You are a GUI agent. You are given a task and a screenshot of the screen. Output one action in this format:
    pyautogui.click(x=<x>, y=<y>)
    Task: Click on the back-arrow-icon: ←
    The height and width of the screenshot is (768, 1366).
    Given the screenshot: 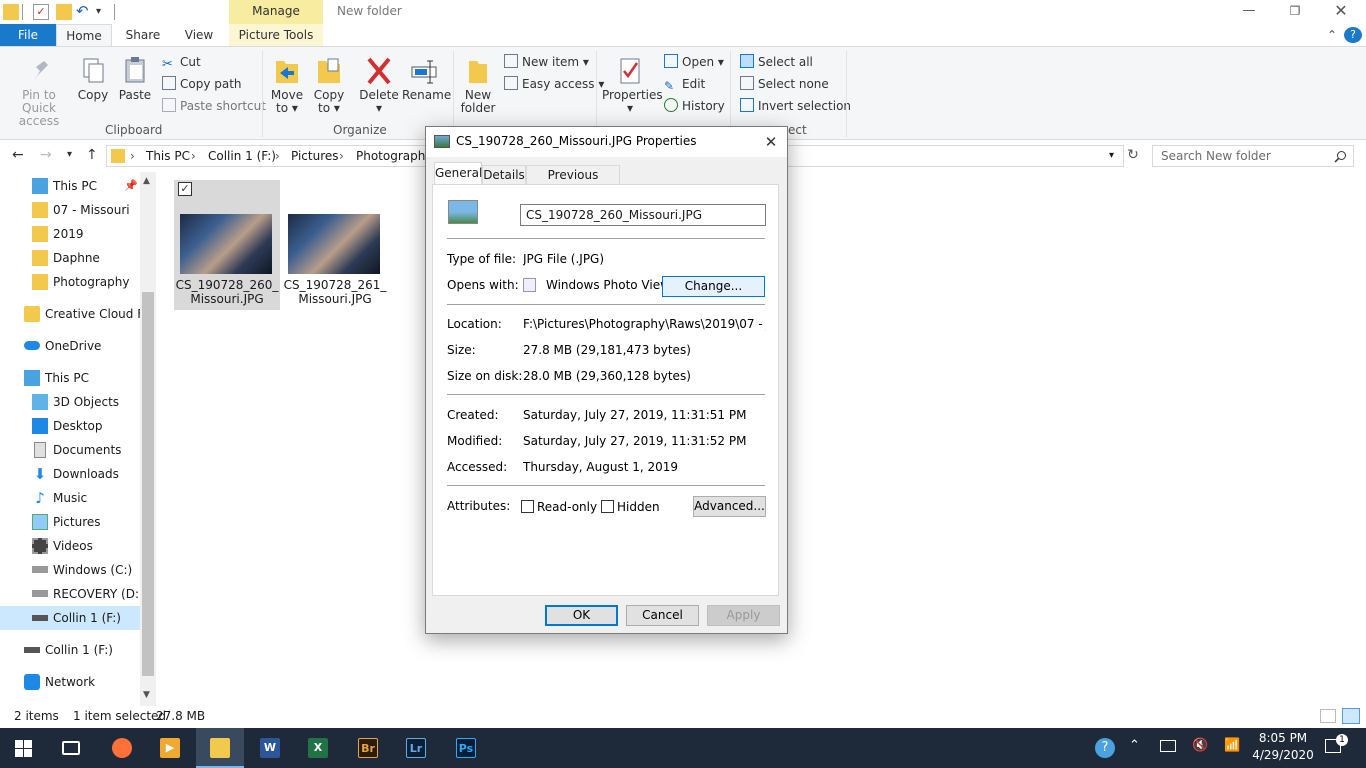 What is the action you would take?
    pyautogui.click(x=18, y=155)
    